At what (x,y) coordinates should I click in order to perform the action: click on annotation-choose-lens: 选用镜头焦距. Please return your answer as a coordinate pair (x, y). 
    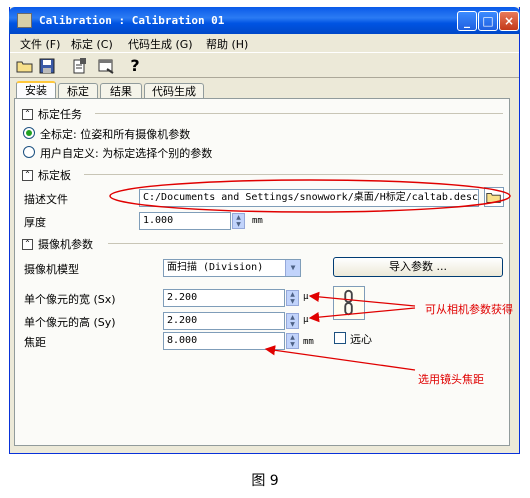
    Looking at the image, I should click on (451, 379).